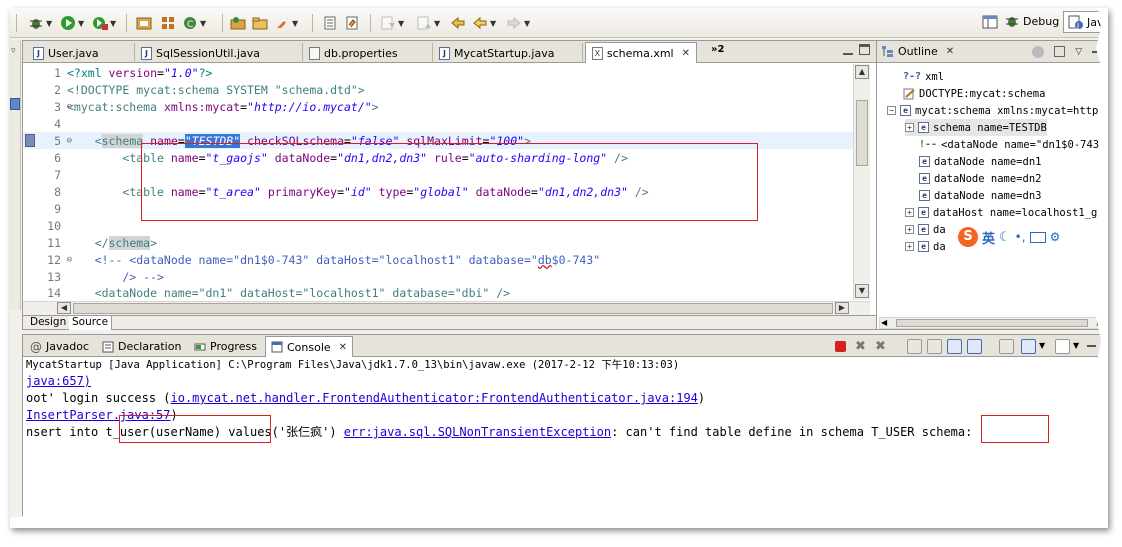 Image resolution: width=1122 pixels, height=547 pixels. Describe the element at coordinates (219, 53) in the screenshot. I see `tab-sqlsessionutil-java: J SqlSessionUtil.java` at that location.